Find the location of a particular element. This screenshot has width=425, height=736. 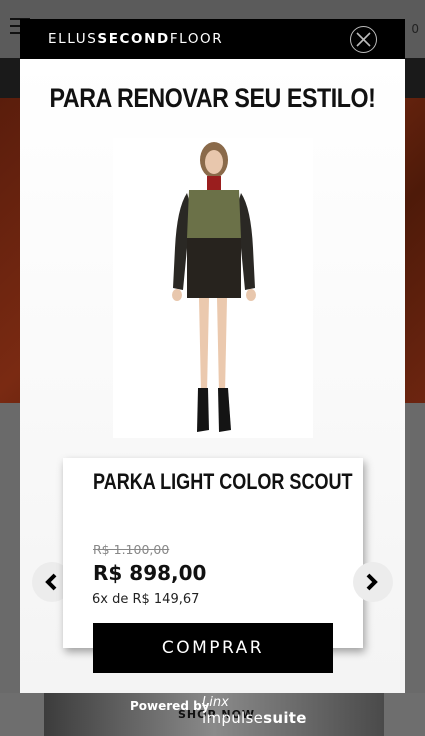

modal-header: ELLUSSECONDFLOOR is located at coordinates (212, 39).